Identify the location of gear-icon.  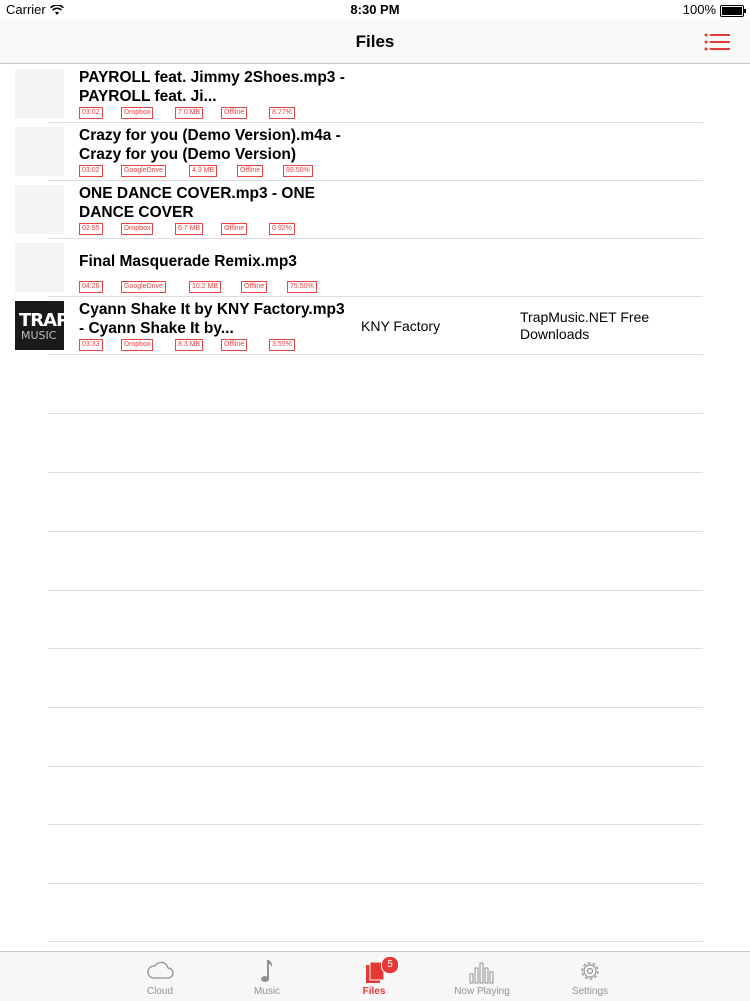
(590, 971).